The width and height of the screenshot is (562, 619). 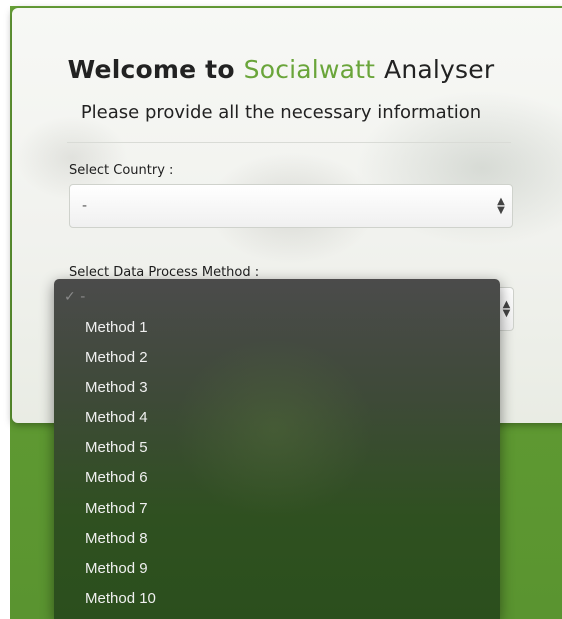 I want to click on method-label: Select Data Process Method :, so click(x=164, y=272).